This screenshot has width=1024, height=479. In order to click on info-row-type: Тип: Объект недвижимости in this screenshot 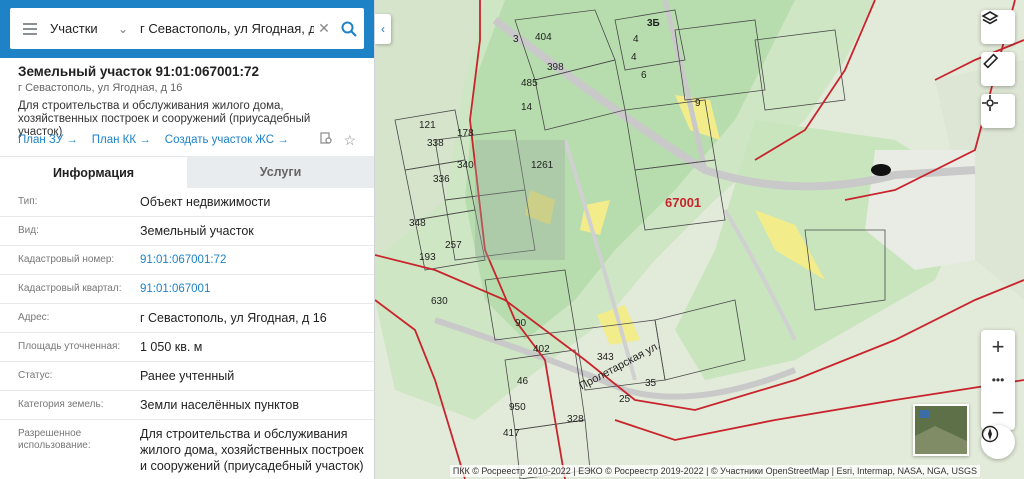, I will do `click(187, 202)`.